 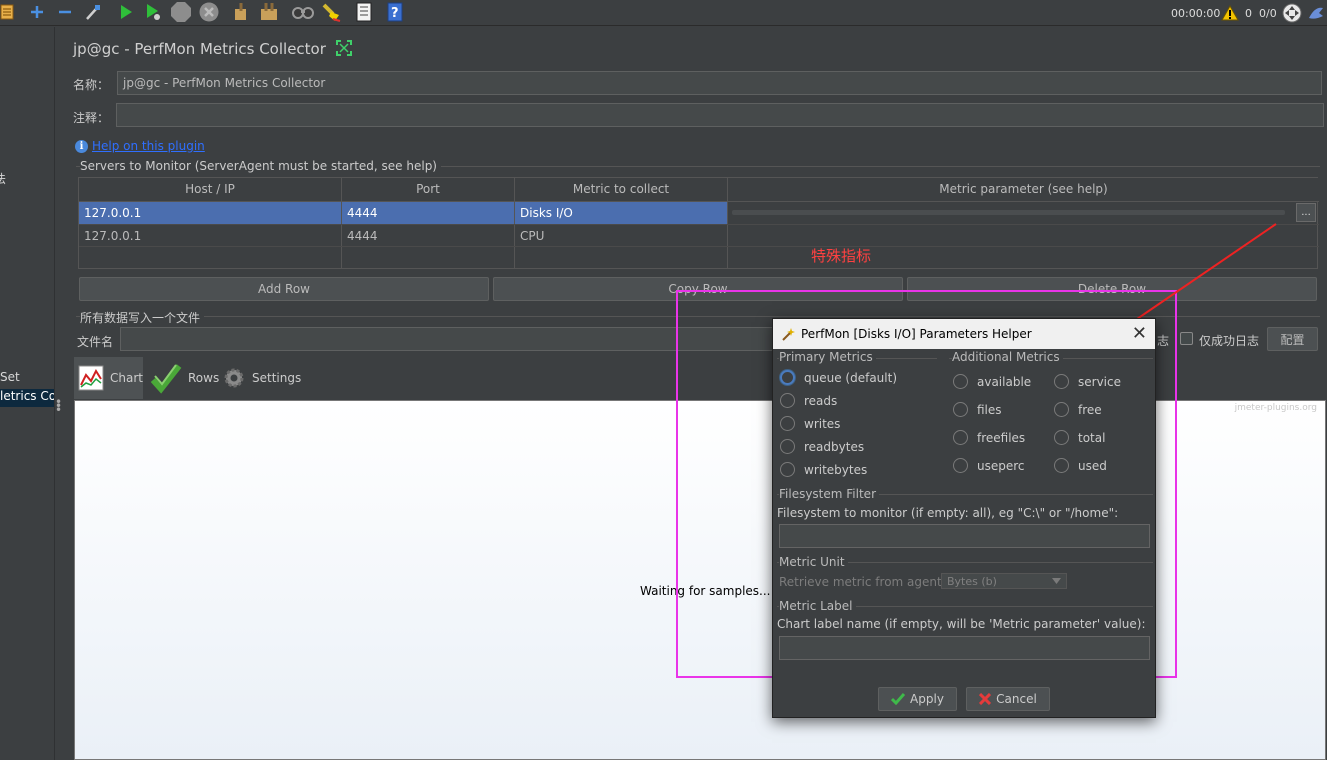 I want to click on radio-readbytes: readbytes, so click(x=822, y=446).